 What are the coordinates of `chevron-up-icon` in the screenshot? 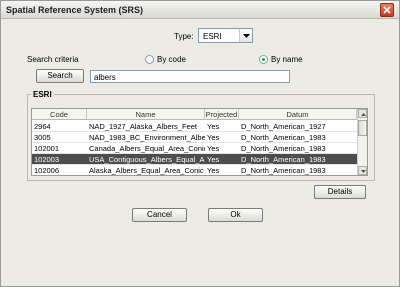 It's located at (363, 114).